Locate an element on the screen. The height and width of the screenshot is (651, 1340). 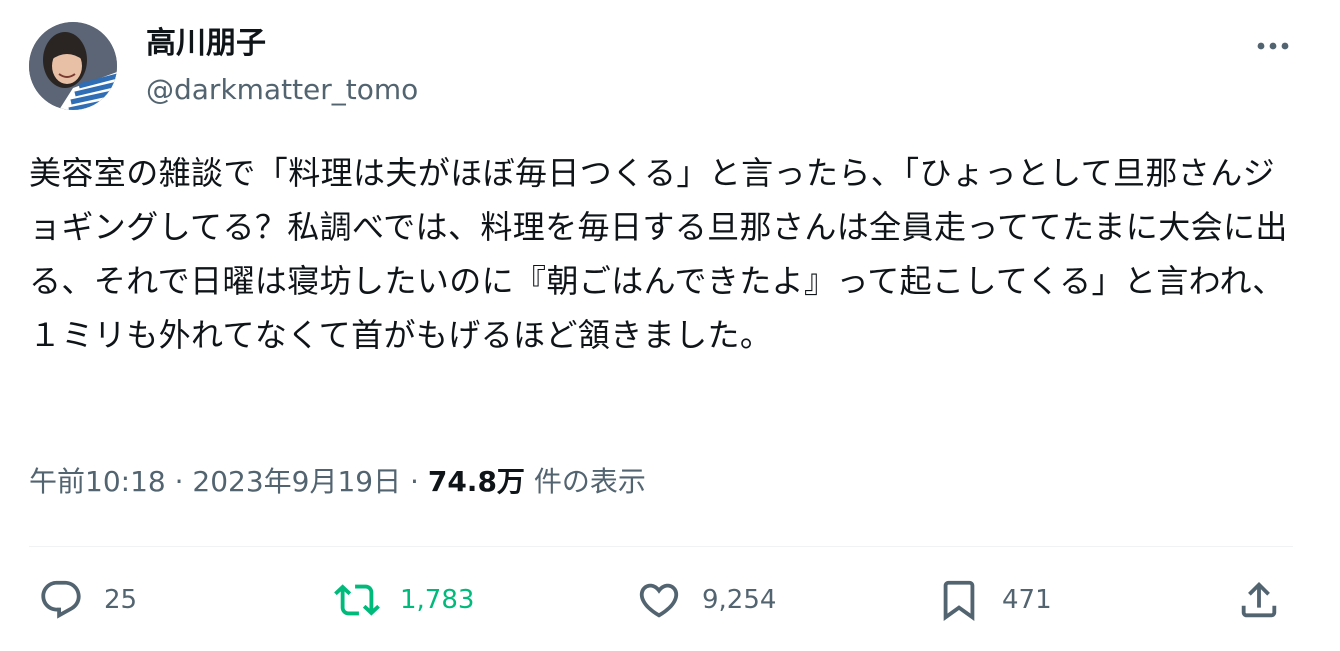
bookmark-button: 471 is located at coordinates (994, 600).